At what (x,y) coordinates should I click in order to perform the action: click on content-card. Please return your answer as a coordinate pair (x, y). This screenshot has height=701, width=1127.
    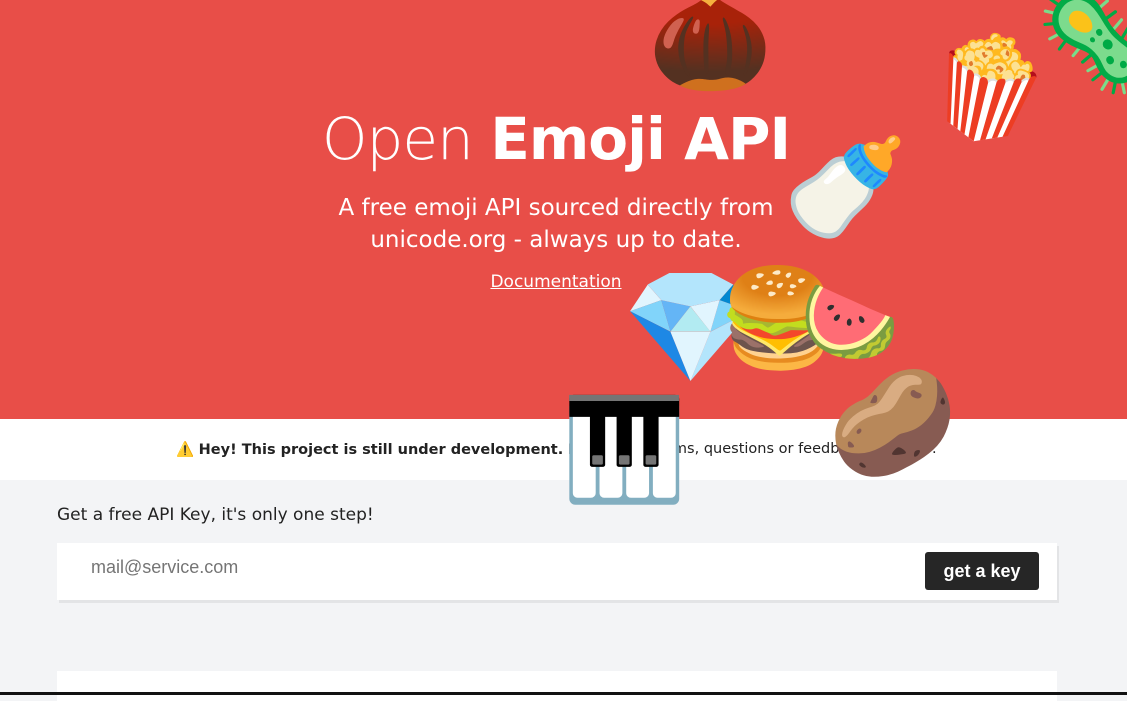
    Looking at the image, I should click on (557, 686).